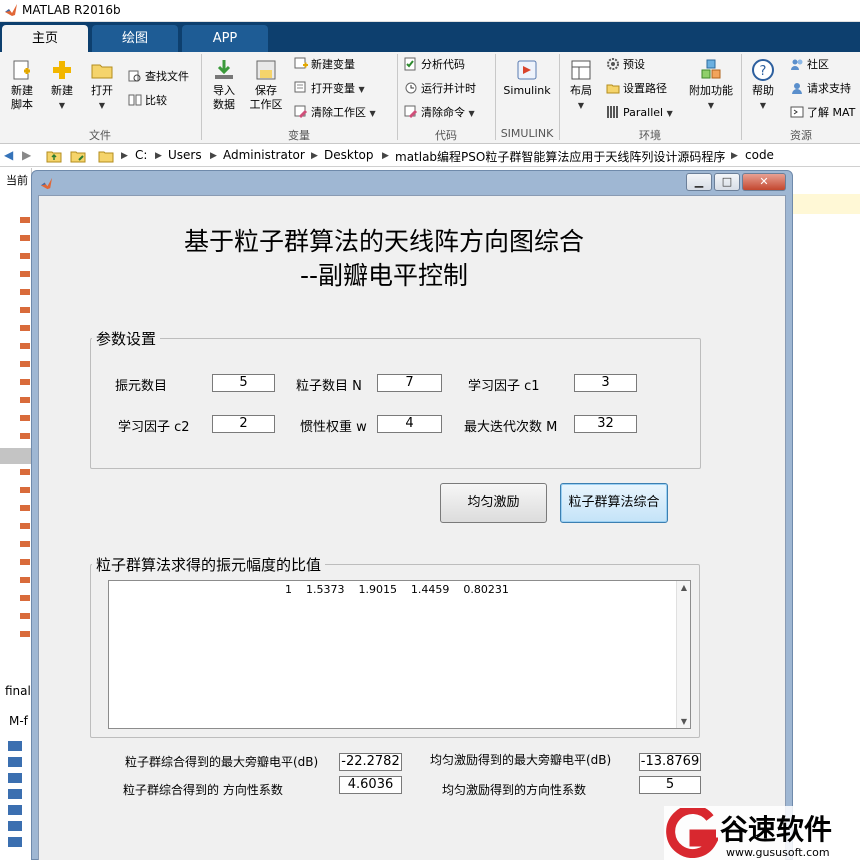  I want to click on community-button: 社区, so click(809, 65).